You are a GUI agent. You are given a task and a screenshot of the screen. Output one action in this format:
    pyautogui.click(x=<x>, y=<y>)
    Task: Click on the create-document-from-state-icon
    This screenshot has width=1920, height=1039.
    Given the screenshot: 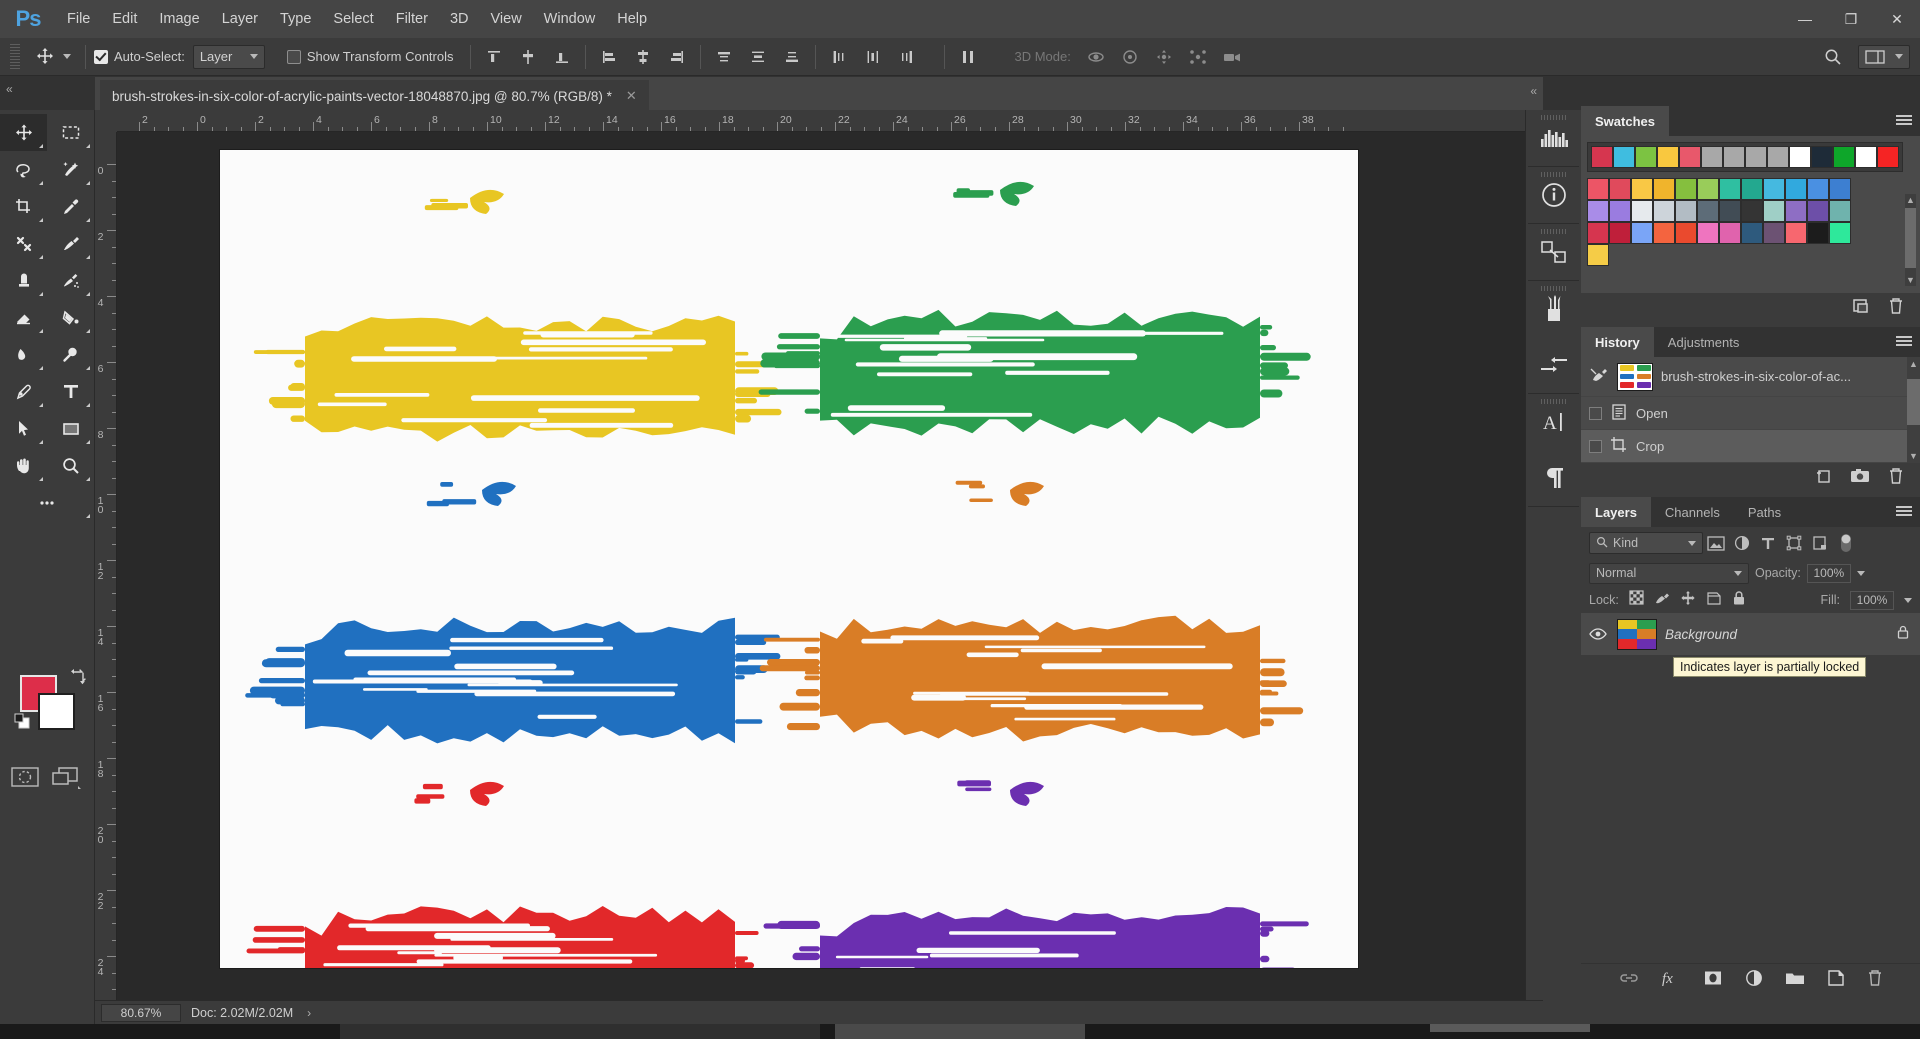 What is the action you would take?
    pyautogui.click(x=1823, y=478)
    